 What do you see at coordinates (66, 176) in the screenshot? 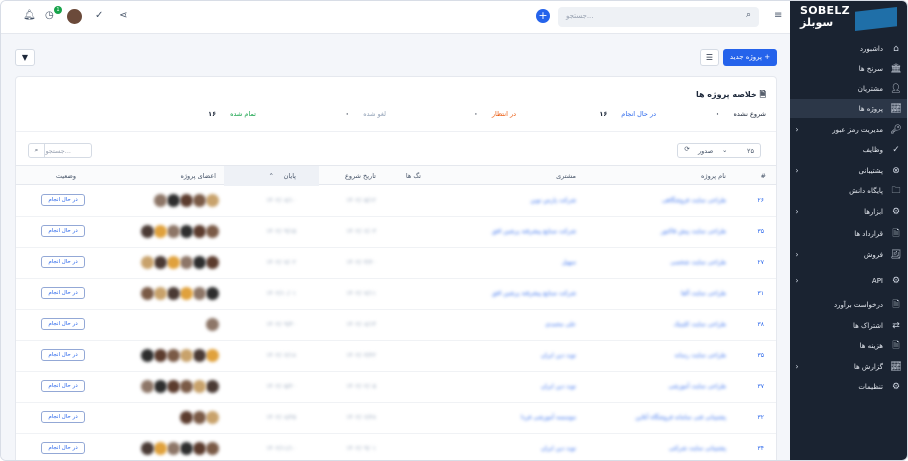
I see `column-header: وضعیت` at bounding box center [66, 176].